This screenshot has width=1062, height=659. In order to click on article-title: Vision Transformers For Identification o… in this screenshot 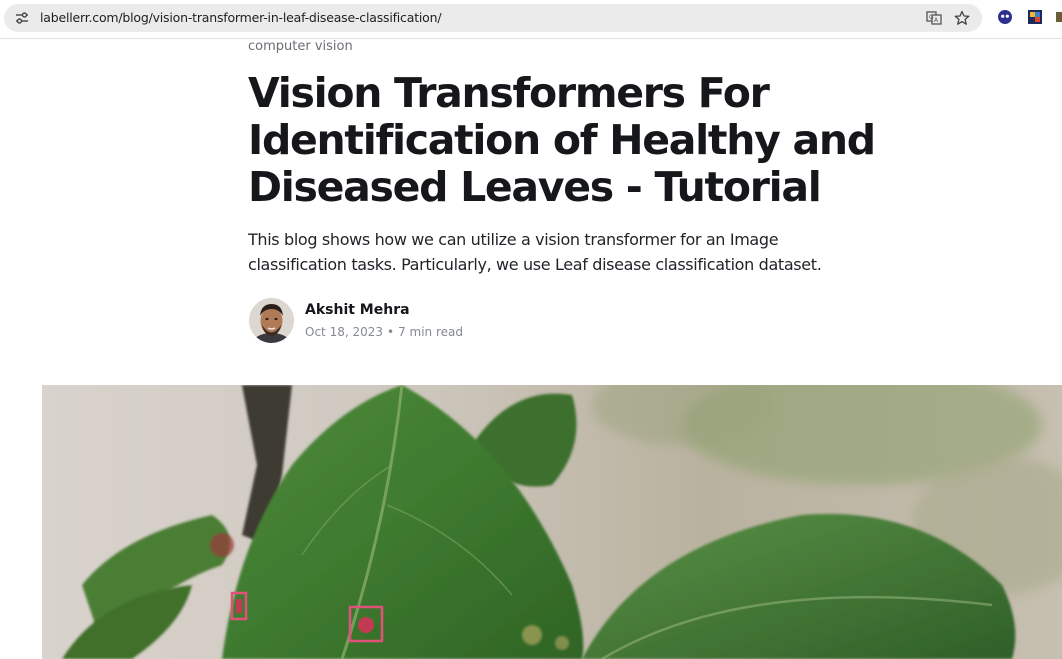, I will do `click(562, 140)`.